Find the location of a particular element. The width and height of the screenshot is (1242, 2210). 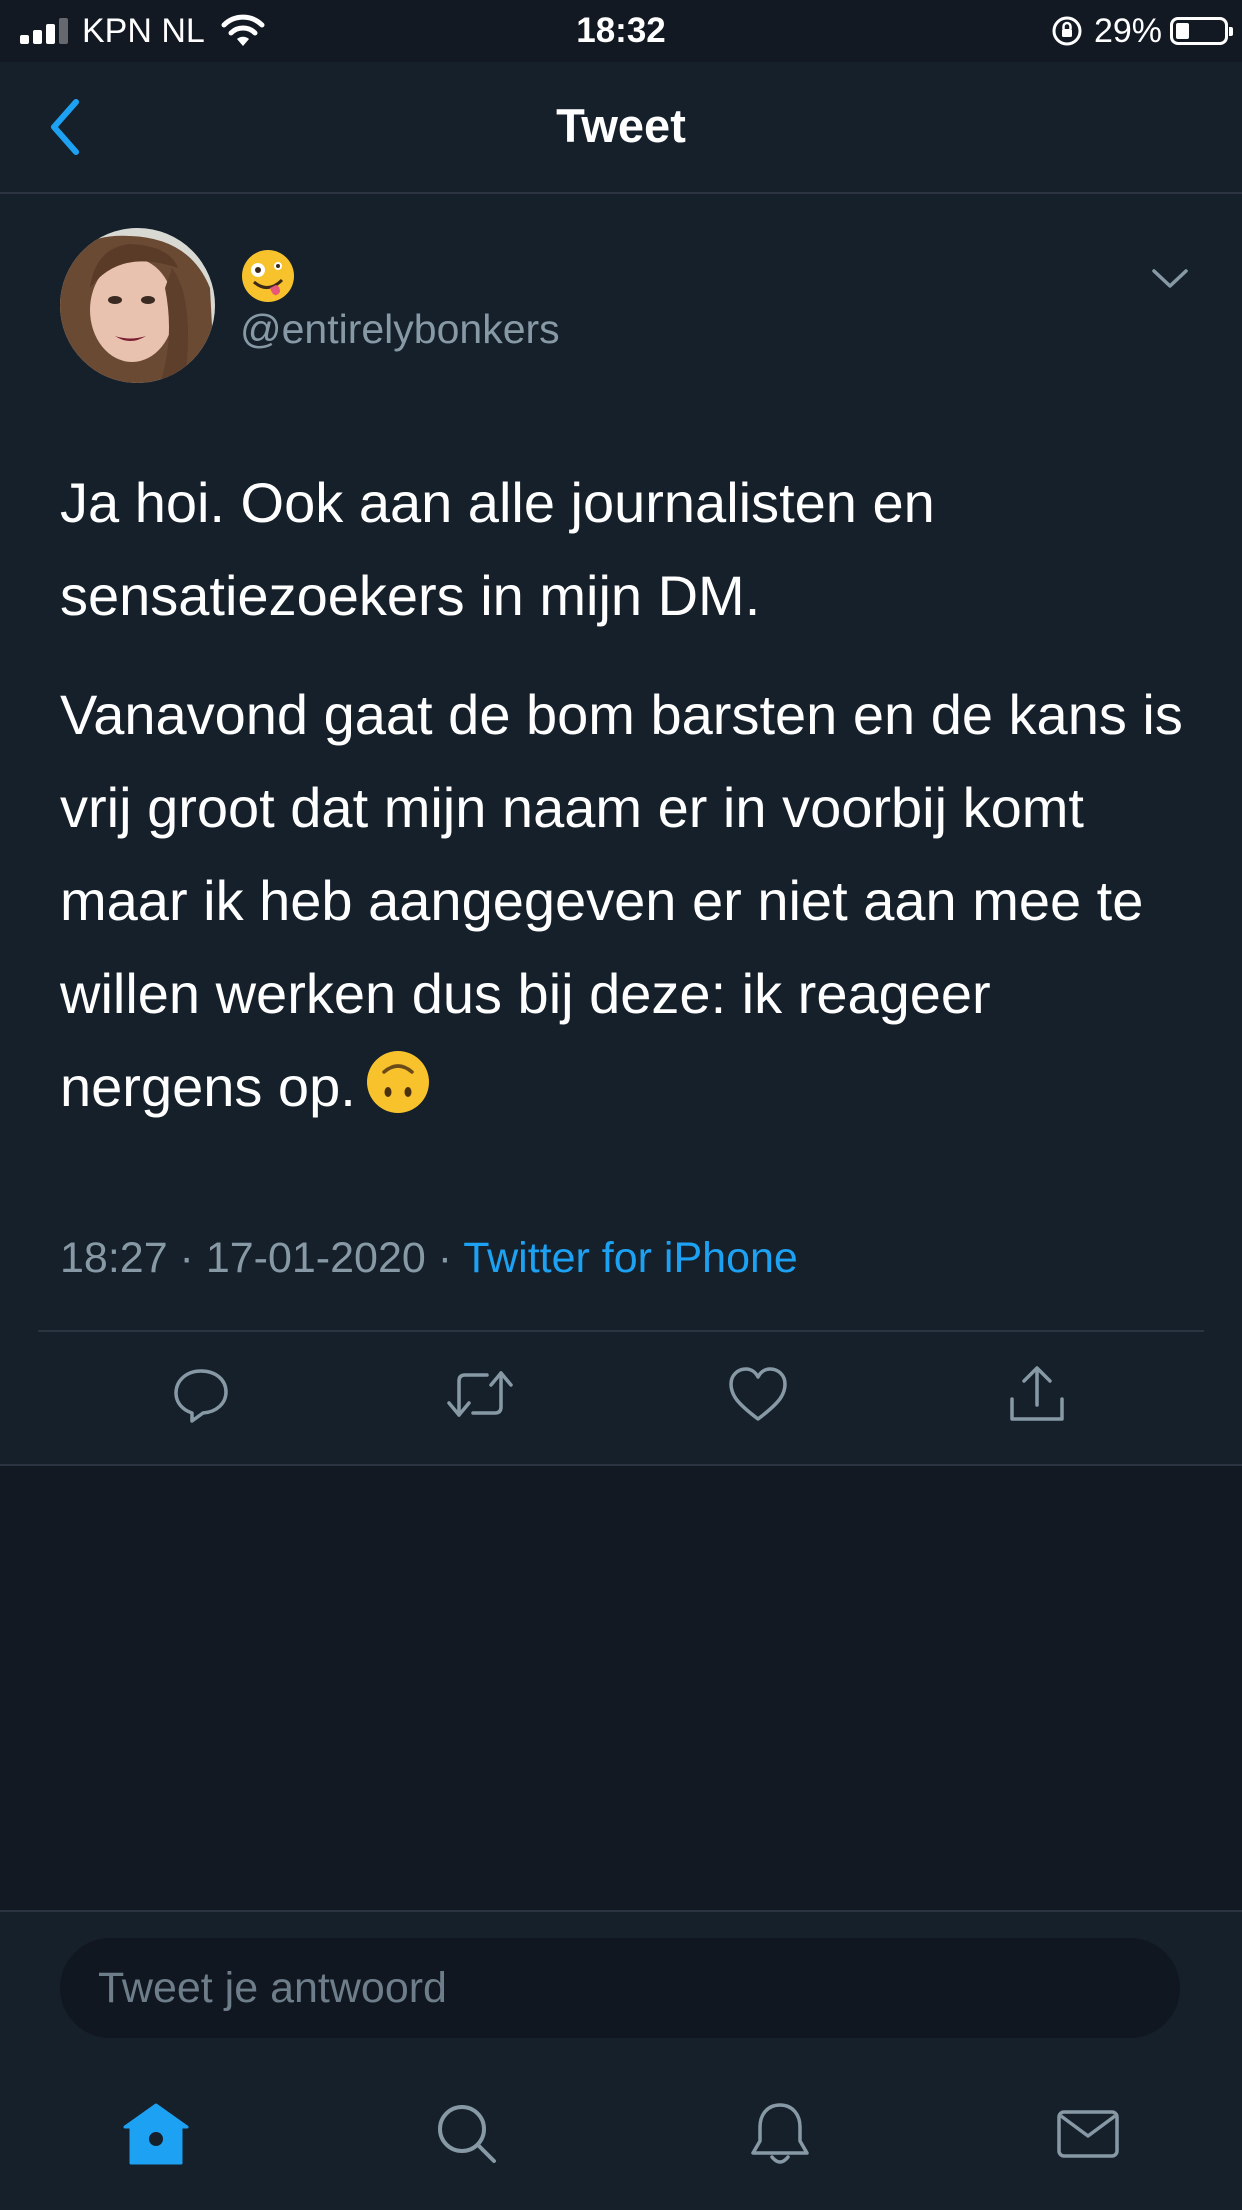

bottom-bar is located at coordinates (621, 2060).